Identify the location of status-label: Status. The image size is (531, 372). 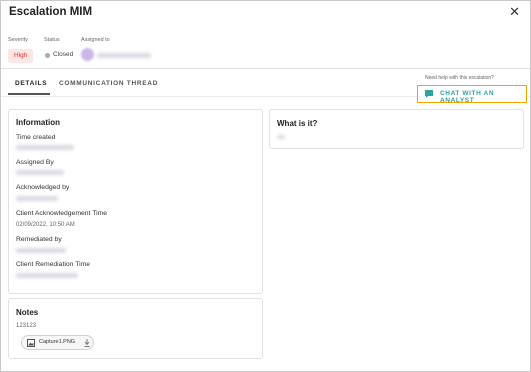
(52, 40).